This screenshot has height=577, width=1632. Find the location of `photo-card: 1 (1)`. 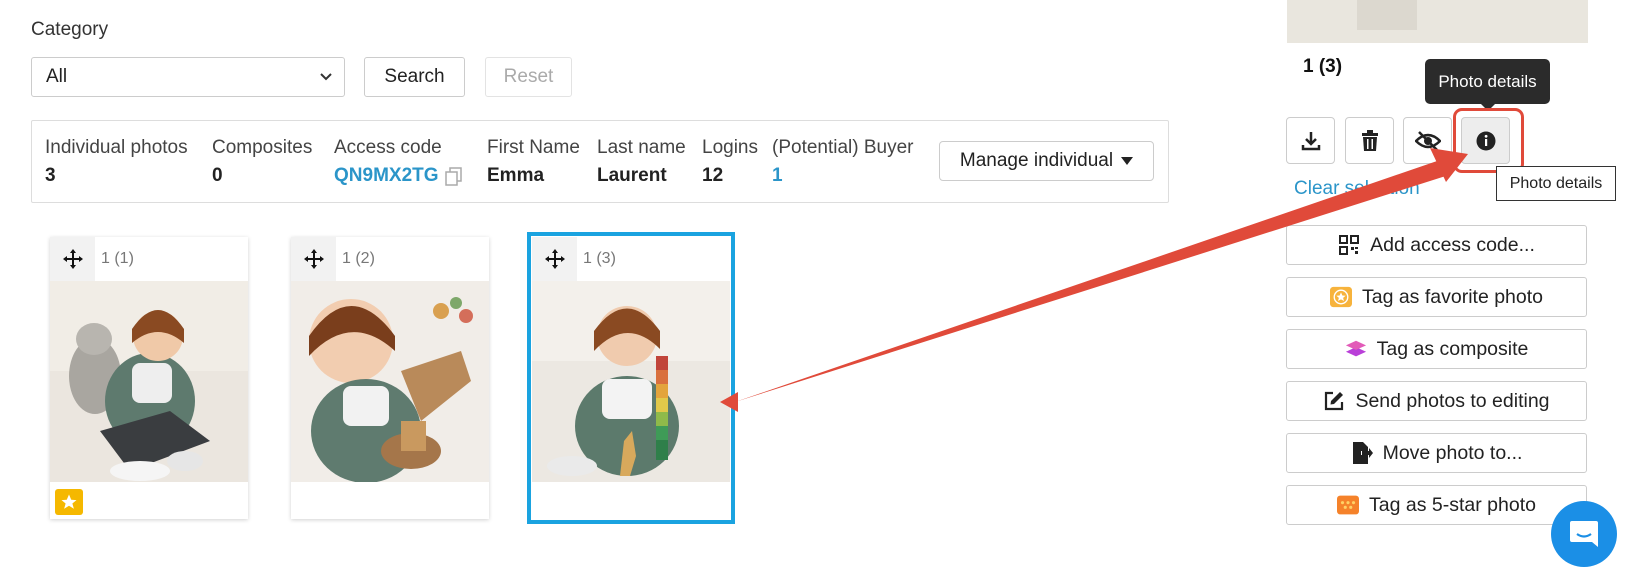

photo-card: 1 (1) is located at coordinates (149, 378).